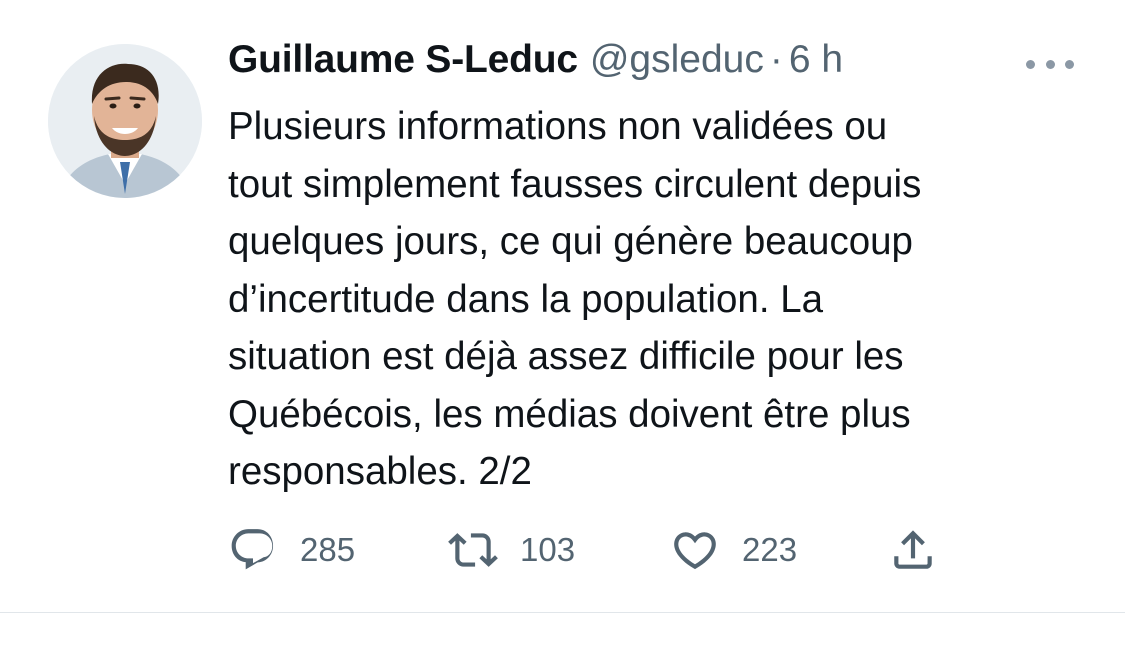 This screenshot has height=651, width=1125. What do you see at coordinates (403, 60) in the screenshot?
I see `author-name: Guillaume S-Leduc` at bounding box center [403, 60].